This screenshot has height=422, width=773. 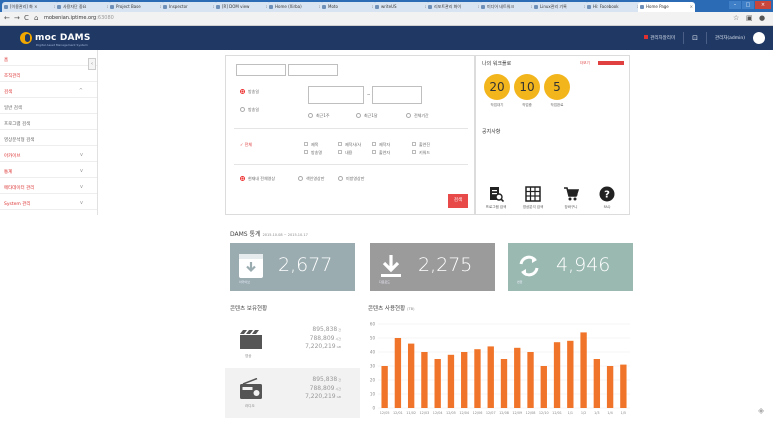 What do you see at coordinates (533, 194) in the screenshot?
I see `grid-table-icon` at bounding box center [533, 194].